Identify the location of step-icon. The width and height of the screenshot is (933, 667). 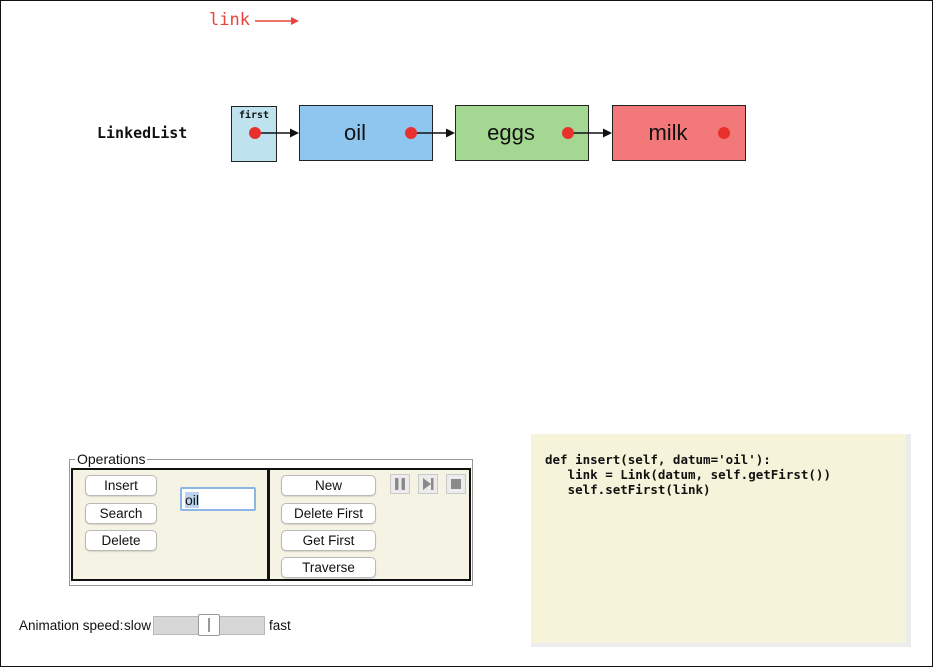
(428, 484).